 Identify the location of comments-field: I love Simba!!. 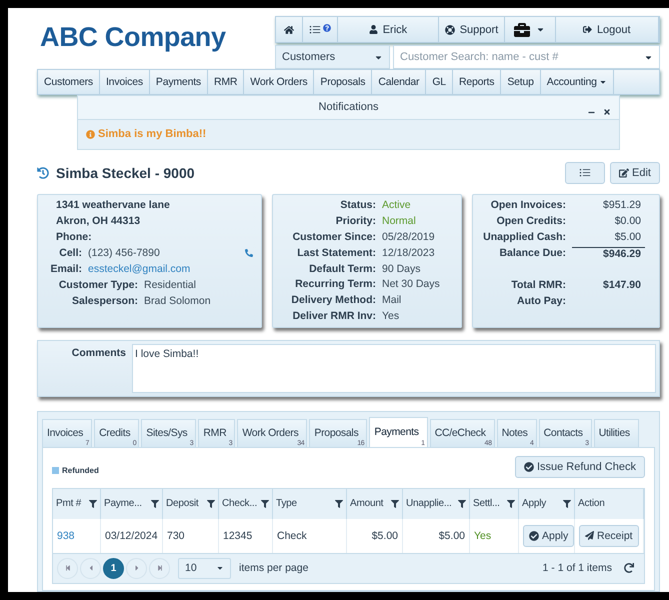
(394, 368).